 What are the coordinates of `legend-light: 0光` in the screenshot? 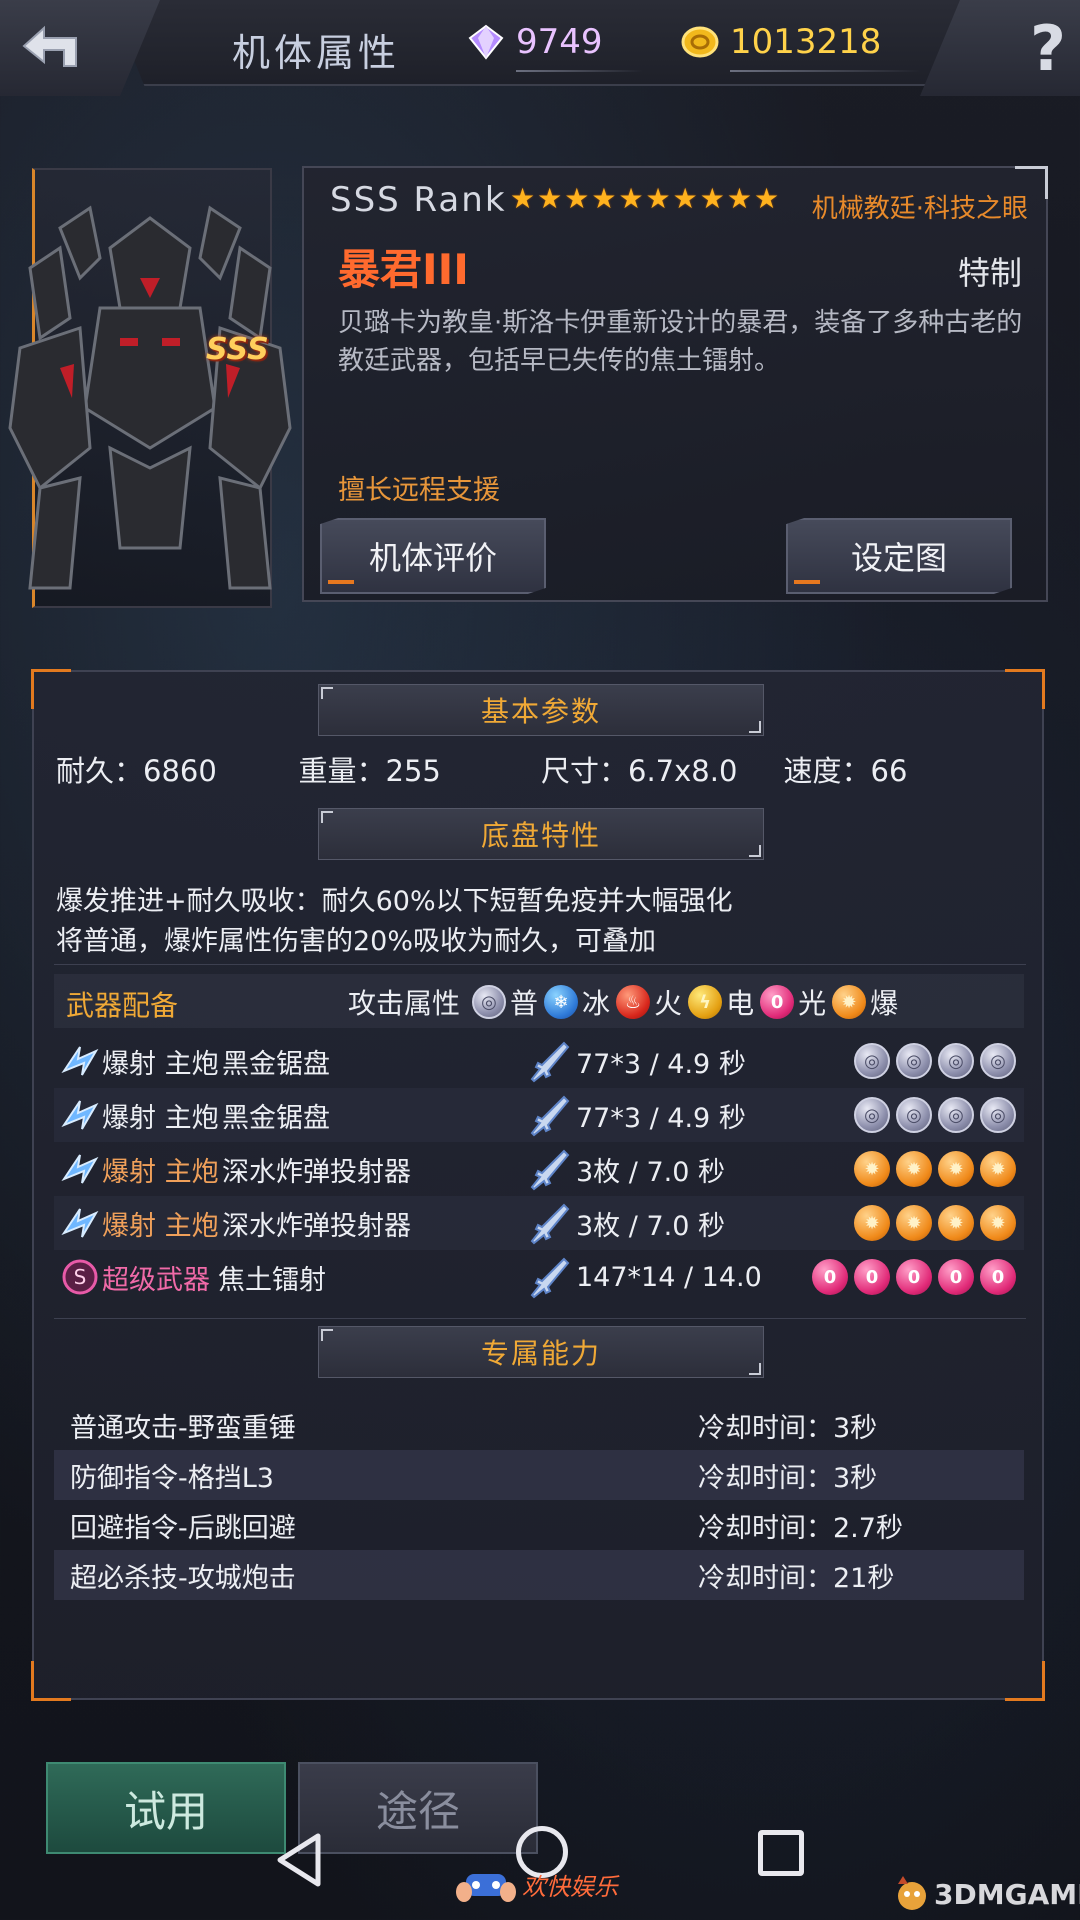 It's located at (794, 1002).